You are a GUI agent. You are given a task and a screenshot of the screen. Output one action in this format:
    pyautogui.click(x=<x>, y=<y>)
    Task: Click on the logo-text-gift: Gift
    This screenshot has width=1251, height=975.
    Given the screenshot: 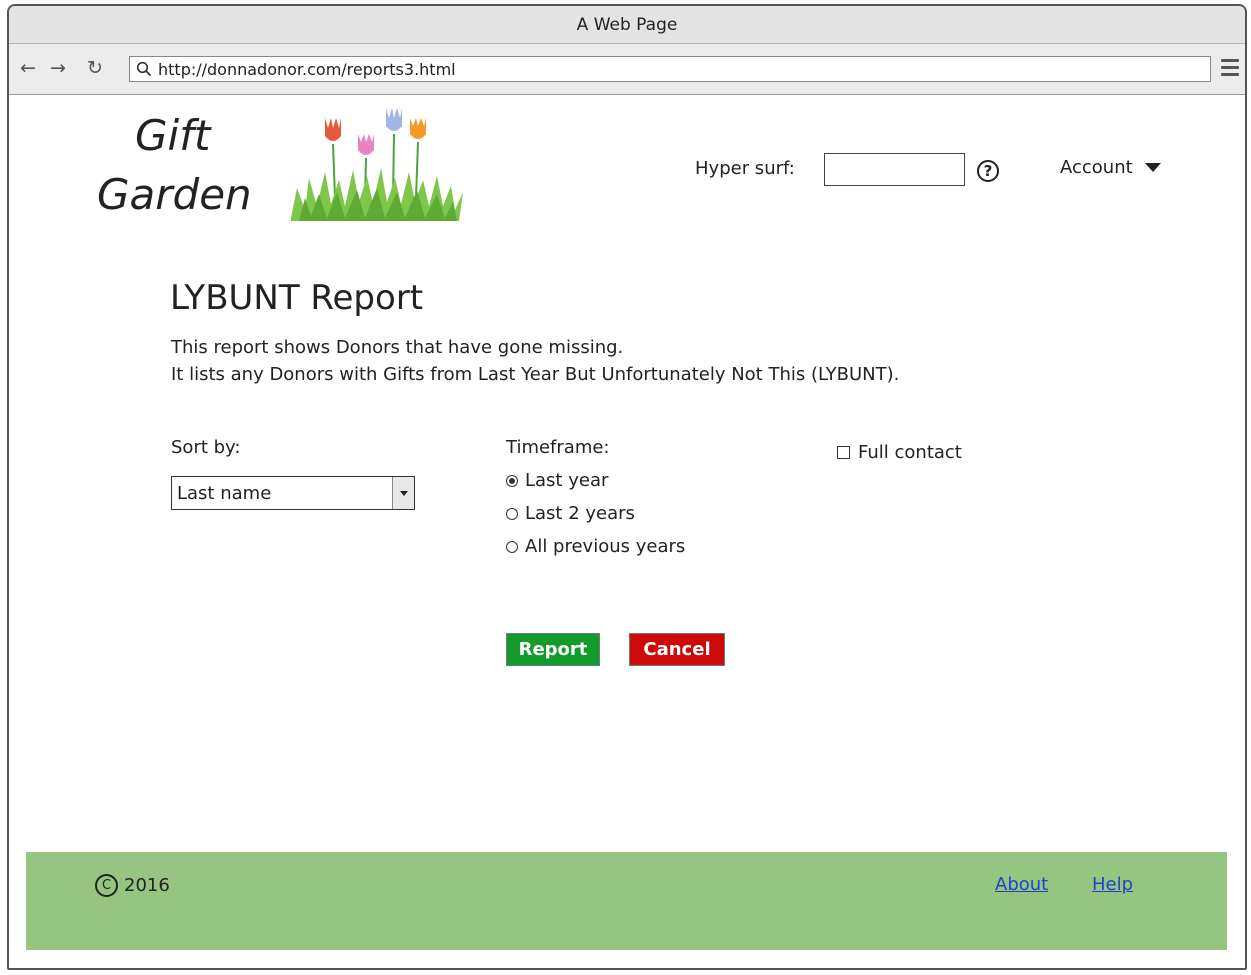 What is the action you would take?
    pyautogui.click(x=173, y=135)
    